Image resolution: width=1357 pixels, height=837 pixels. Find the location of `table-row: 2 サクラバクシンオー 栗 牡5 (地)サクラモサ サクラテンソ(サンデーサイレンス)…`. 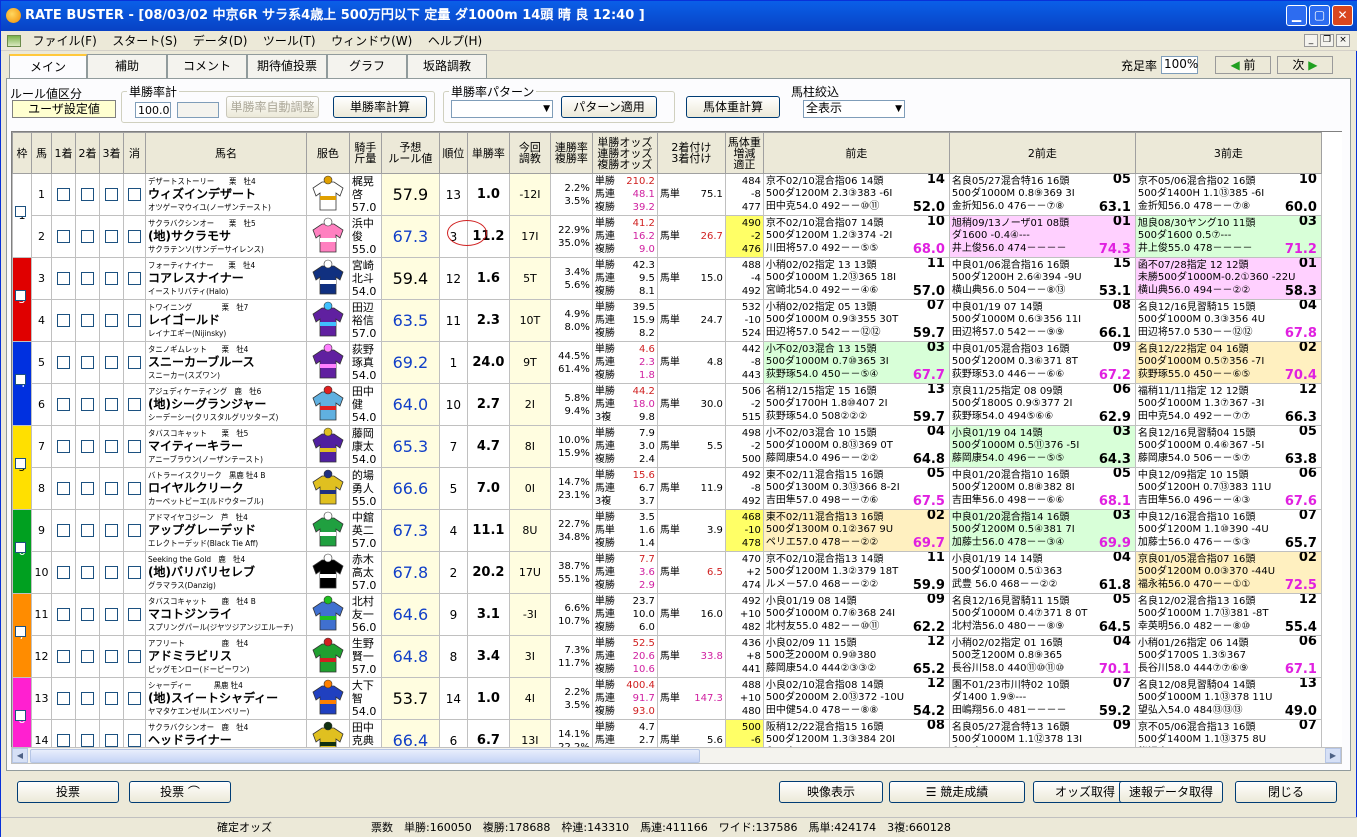

table-row: 2 サクラバクシンオー 栗 牡5 (地)サクラモサ サクラテンソ(サンデーサイレンス)… is located at coordinates (667, 236).